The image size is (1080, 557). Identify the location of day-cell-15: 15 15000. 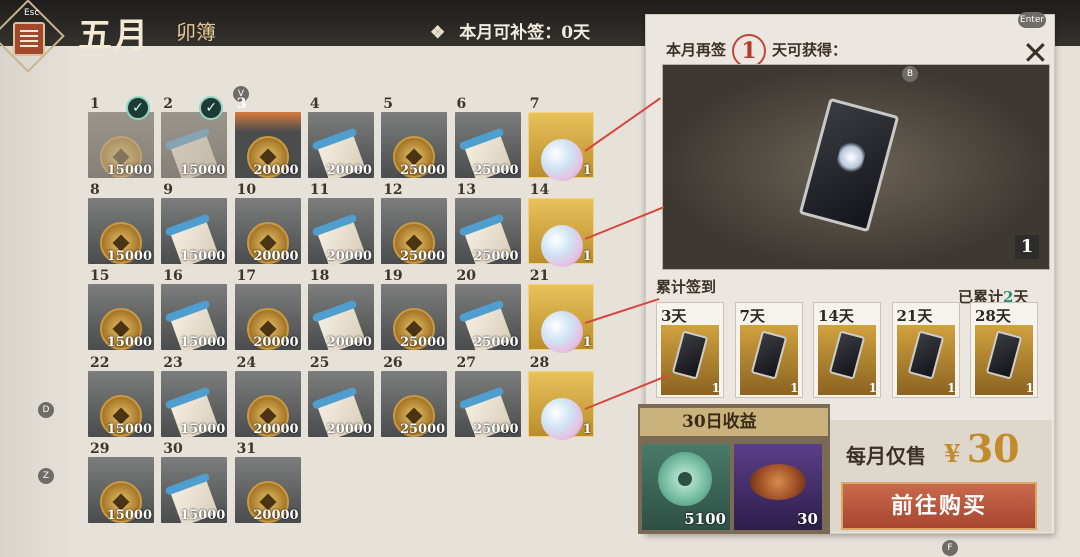
(121, 309).